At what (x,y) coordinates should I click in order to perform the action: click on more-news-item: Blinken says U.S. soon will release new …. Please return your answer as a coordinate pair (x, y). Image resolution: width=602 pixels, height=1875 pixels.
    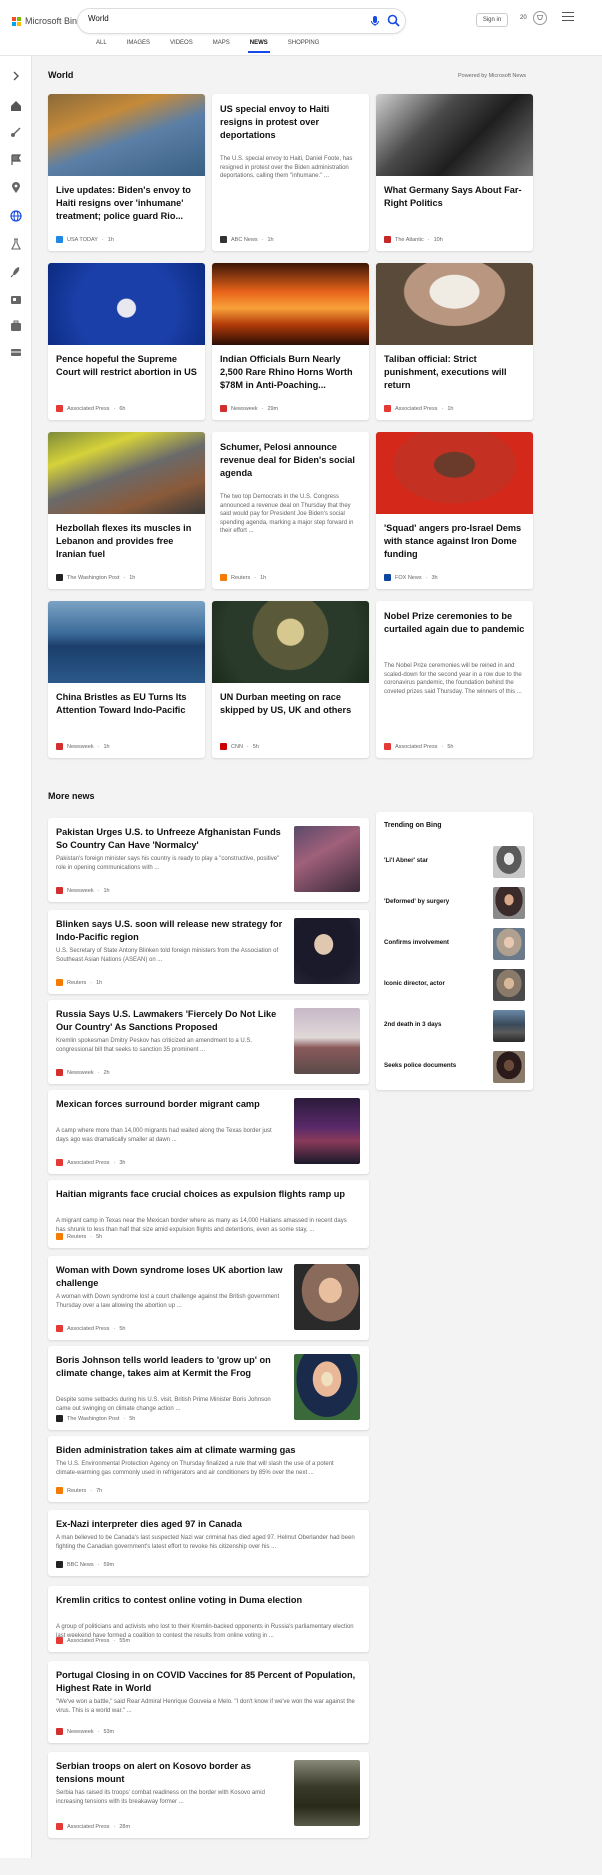
    Looking at the image, I should click on (208, 952).